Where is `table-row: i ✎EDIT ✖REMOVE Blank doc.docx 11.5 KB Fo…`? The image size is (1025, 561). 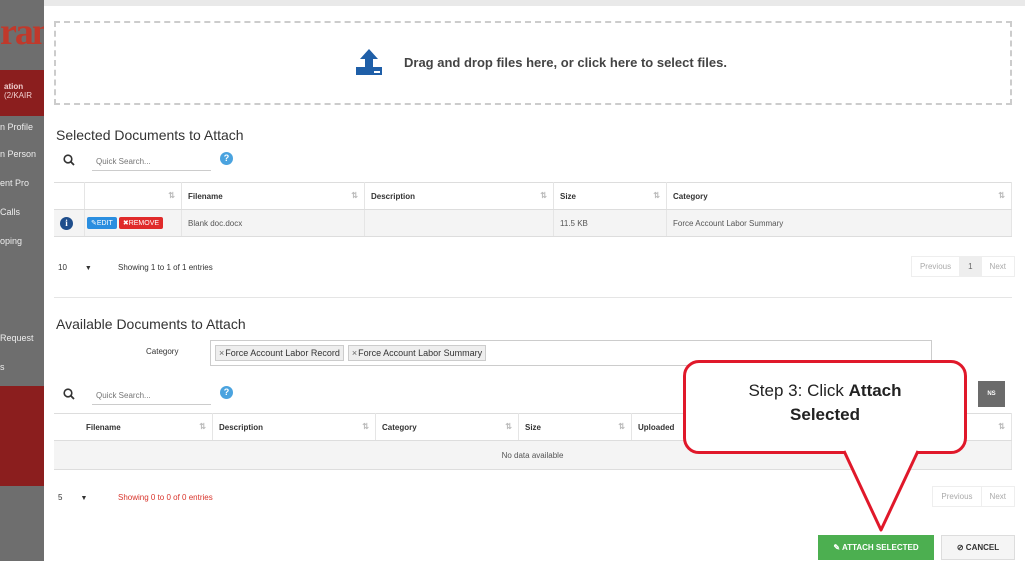 table-row: i ✎EDIT ✖REMOVE Blank doc.docx 11.5 KB Fo… is located at coordinates (533, 223).